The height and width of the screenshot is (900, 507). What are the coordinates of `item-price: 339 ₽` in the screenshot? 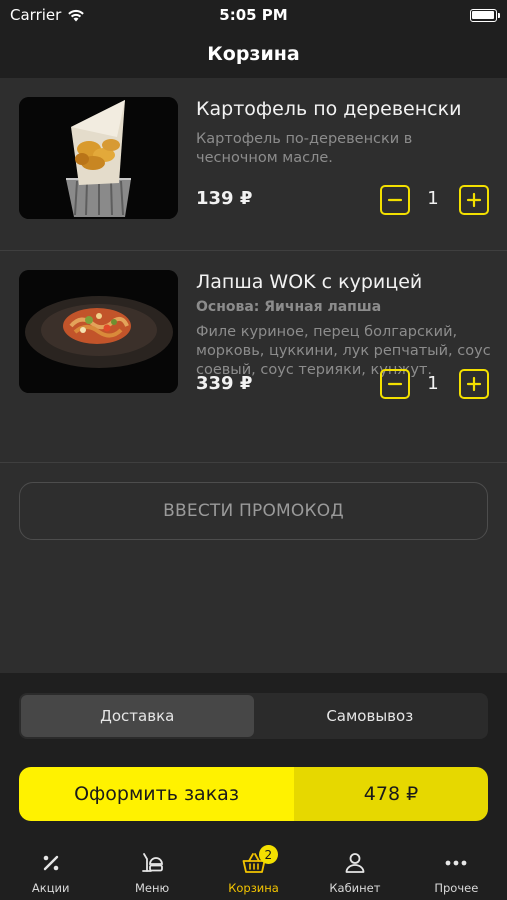 It's located at (224, 383).